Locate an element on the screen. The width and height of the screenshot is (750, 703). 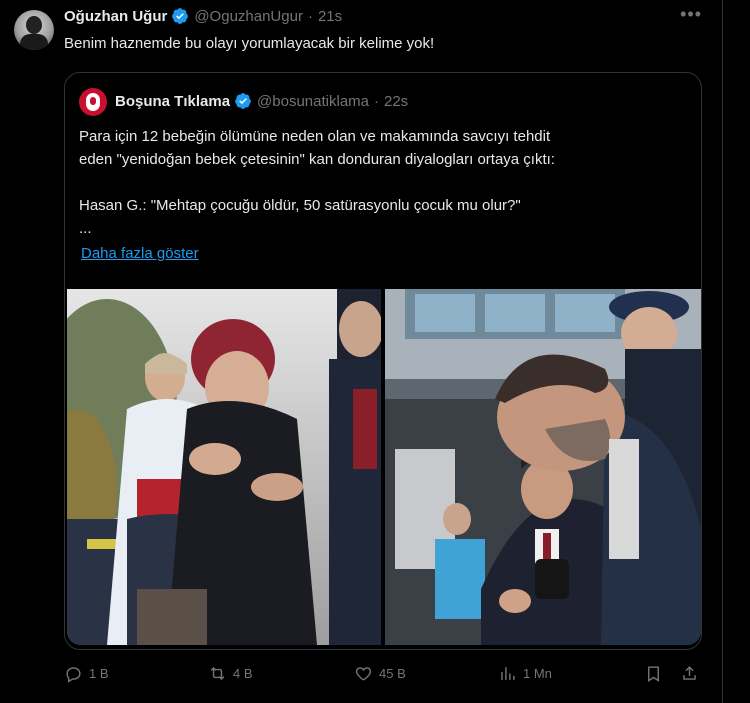
tweet-header: Oğuzhan Uğur @OguzhanUgur · 21s is located at coordinates (203, 16).